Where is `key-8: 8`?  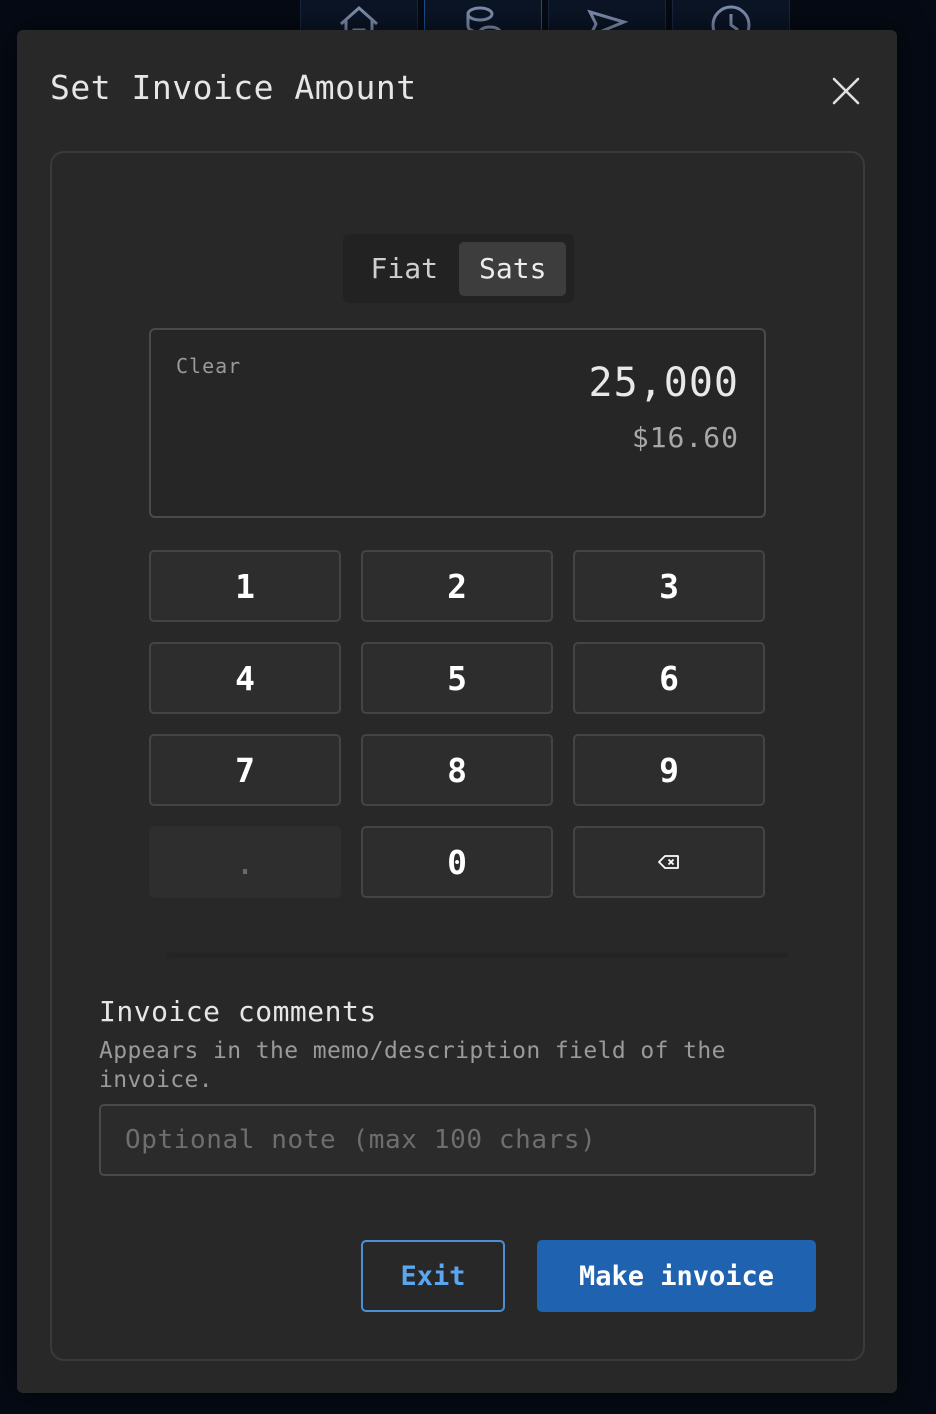
key-8: 8 is located at coordinates (457, 770).